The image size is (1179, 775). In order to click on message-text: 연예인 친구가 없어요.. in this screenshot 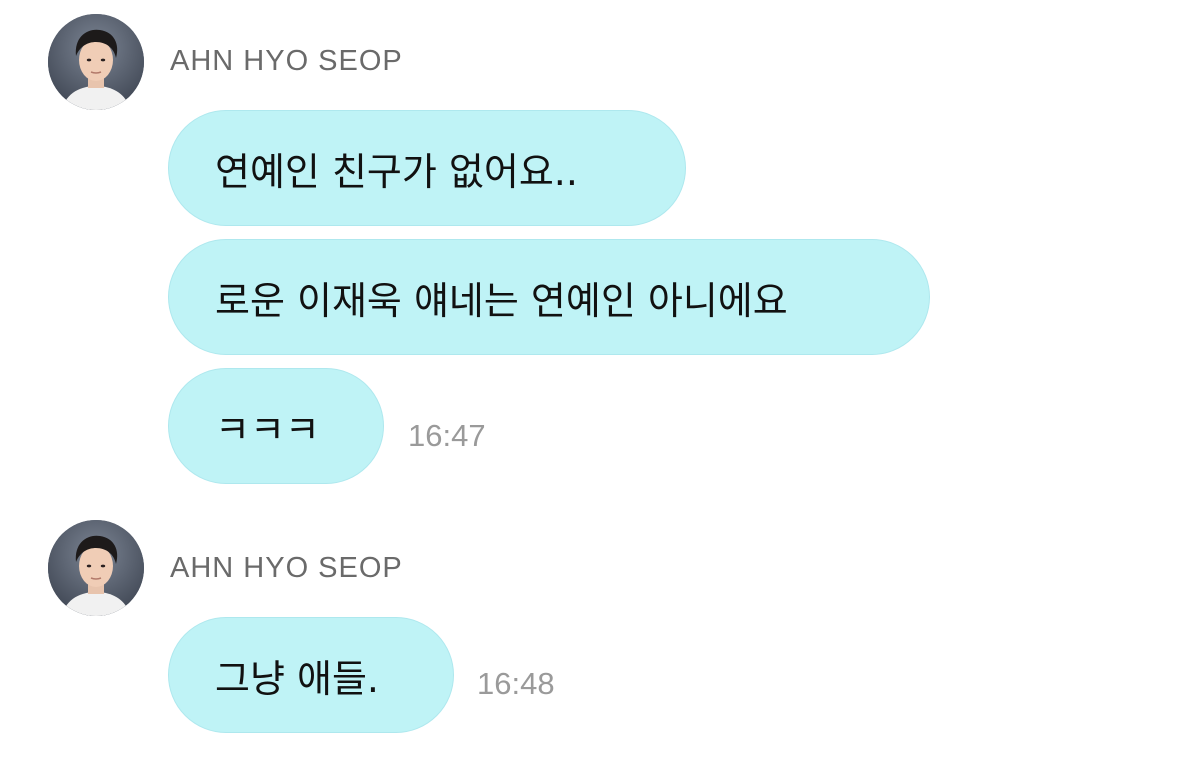, I will do `click(396, 171)`.